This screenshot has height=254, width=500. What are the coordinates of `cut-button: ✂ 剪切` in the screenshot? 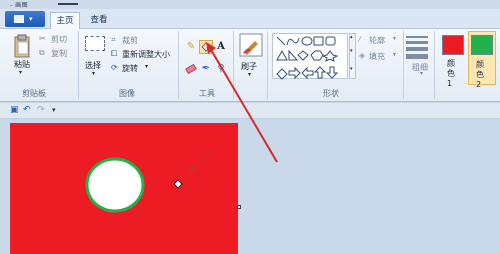 It's located at (58, 40).